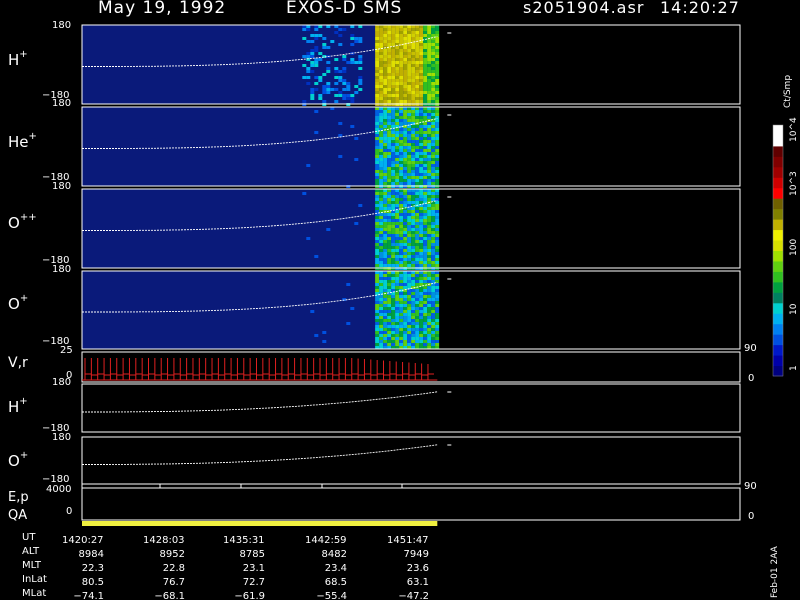 The width and height of the screenshot is (800, 600). What do you see at coordinates (750, 486) in the screenshot?
I see `ep-right-top: 90` at bounding box center [750, 486].